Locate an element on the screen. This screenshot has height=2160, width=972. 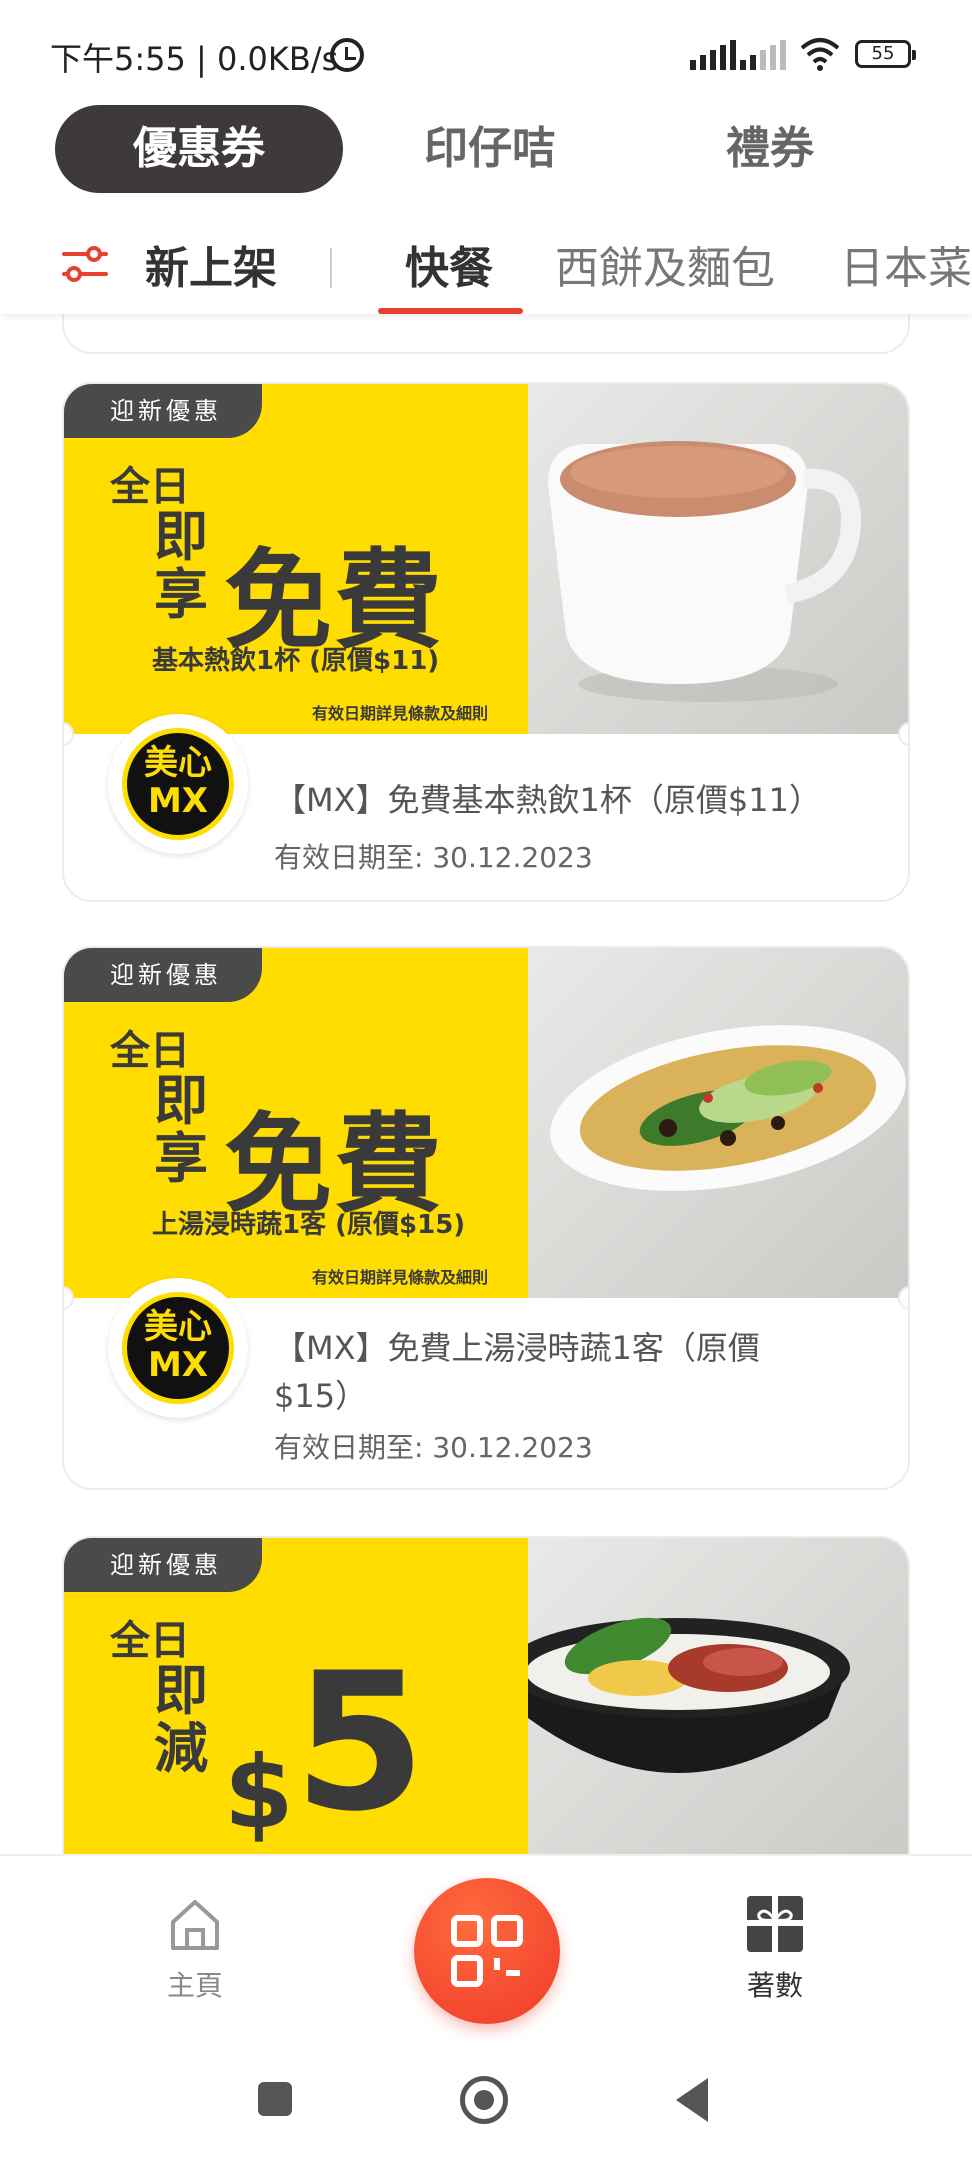
top-tabs: 優惠券 印仔咭 禮券 is located at coordinates (486, 151).